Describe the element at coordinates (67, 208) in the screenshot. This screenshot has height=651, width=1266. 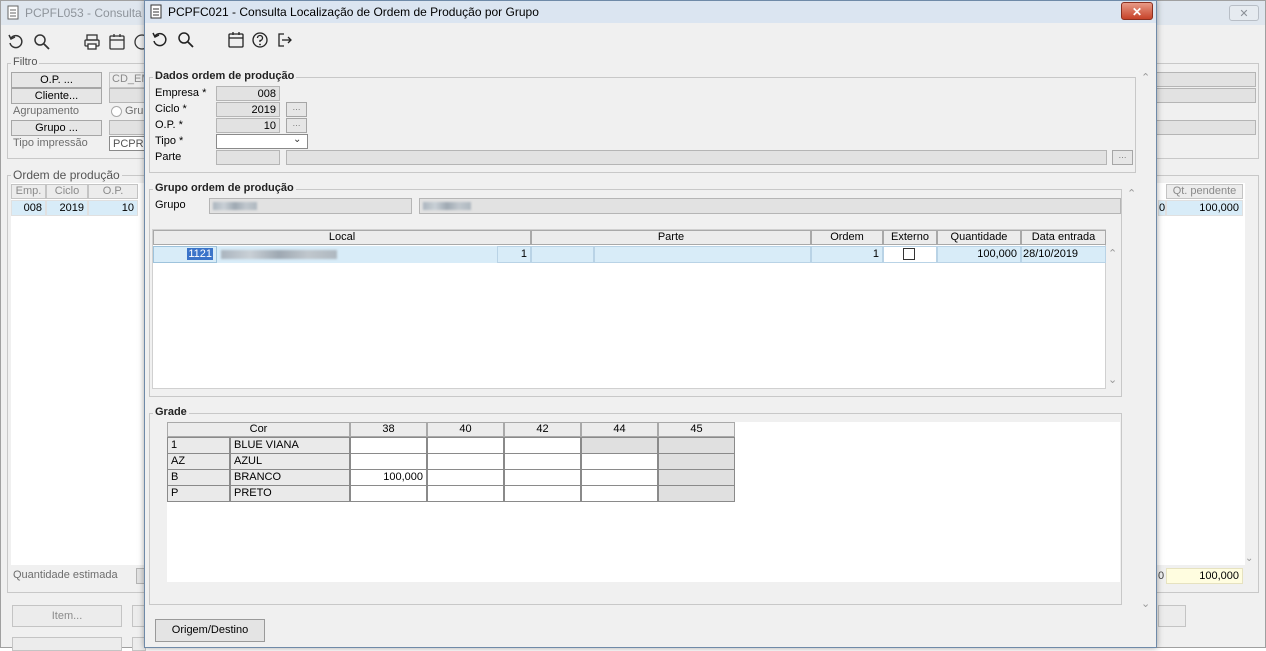
I see `row-ciclo: 2019` at that location.